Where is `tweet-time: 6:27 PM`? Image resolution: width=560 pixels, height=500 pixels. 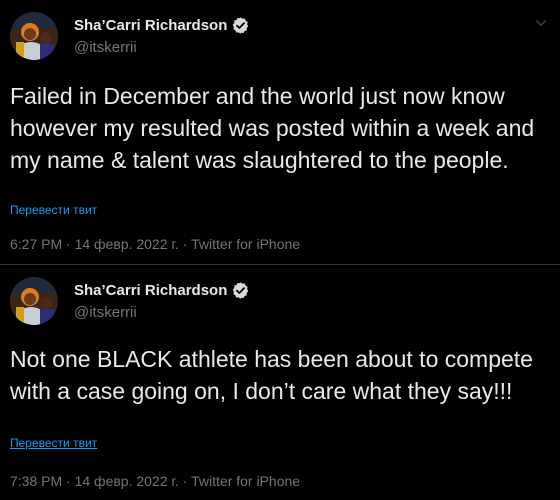
tweet-time: 6:27 PM is located at coordinates (36, 244).